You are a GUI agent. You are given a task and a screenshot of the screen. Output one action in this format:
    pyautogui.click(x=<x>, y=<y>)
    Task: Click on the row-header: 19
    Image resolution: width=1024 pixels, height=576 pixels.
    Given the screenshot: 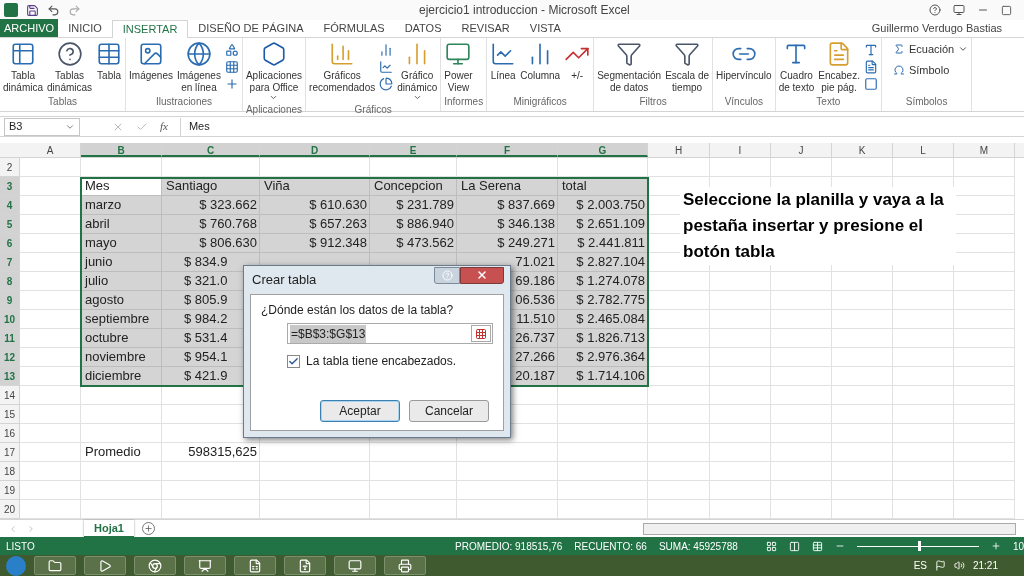 What is the action you would take?
    pyautogui.click(x=10, y=490)
    